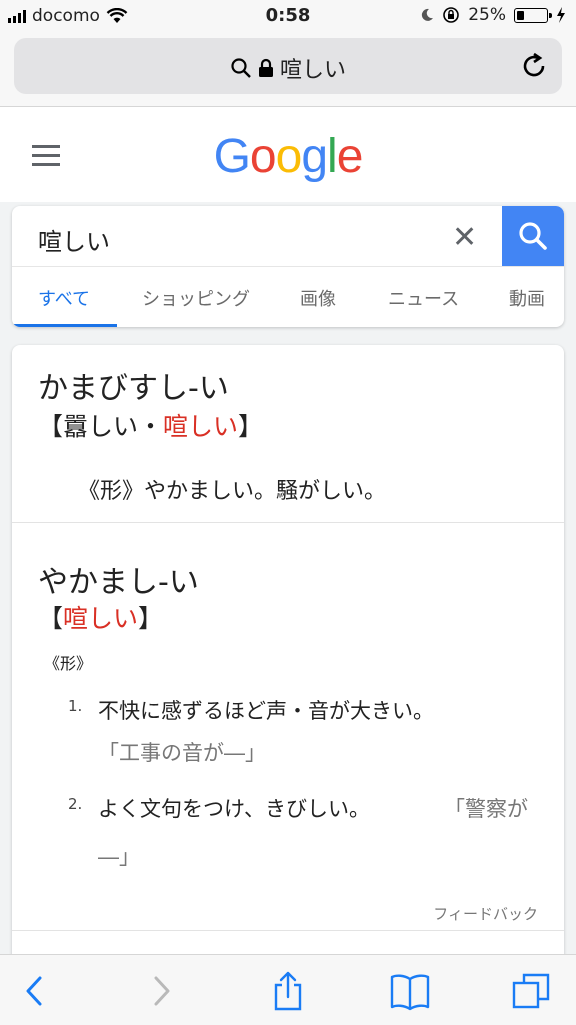 This screenshot has height=1025, width=576. I want to click on status-right: 25%, so click(493, 15).